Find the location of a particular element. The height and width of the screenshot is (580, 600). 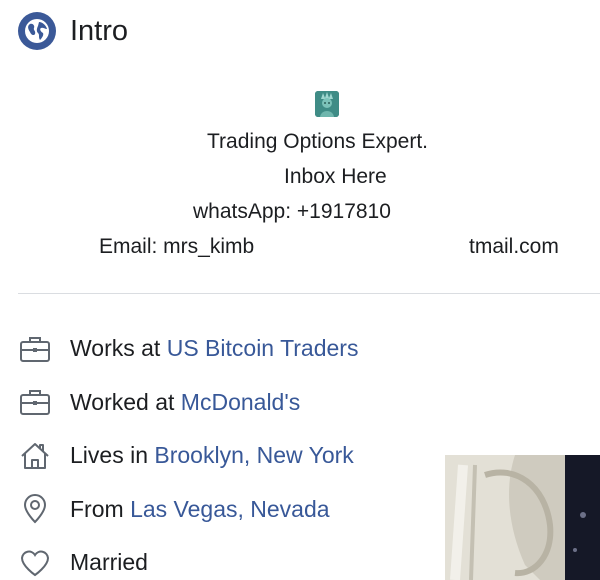

hometown-link: Las Vegas, Nevada is located at coordinates (229, 509).